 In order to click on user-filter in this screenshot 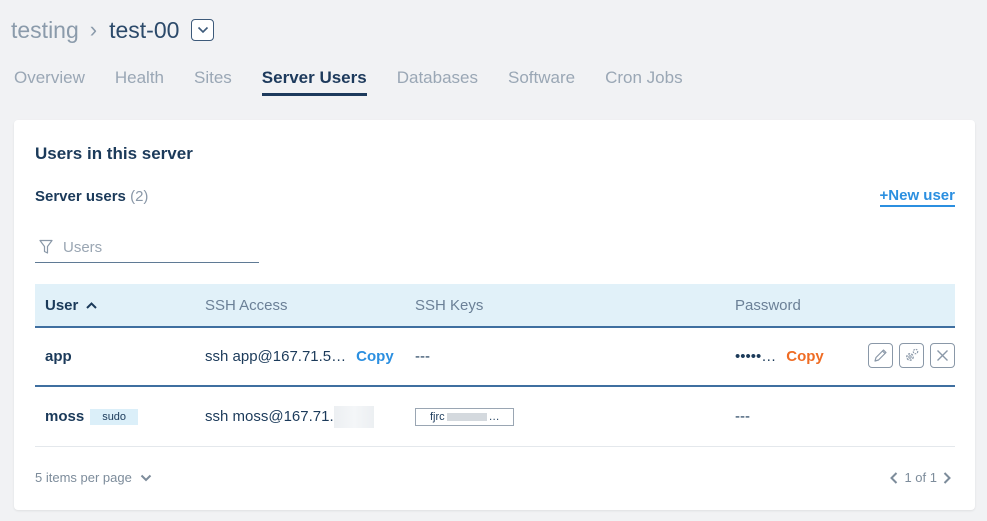, I will do `click(147, 247)`.